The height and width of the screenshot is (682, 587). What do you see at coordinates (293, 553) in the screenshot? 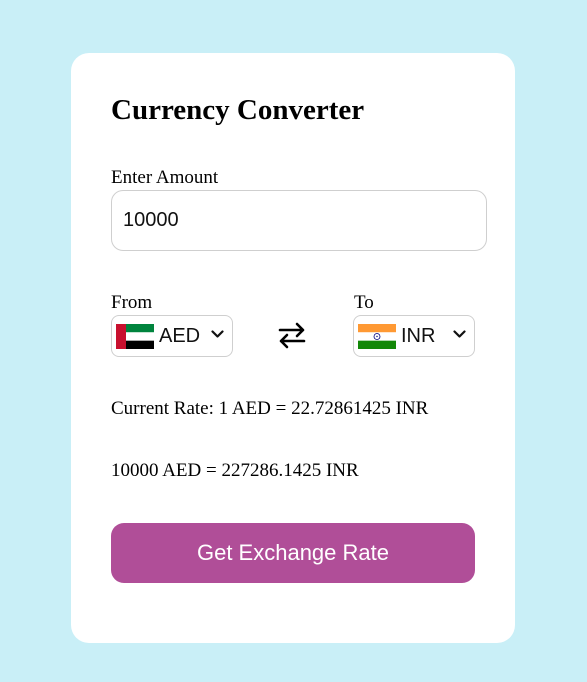
I see `get-exchange-rate-button: Get Exchange Rate` at bounding box center [293, 553].